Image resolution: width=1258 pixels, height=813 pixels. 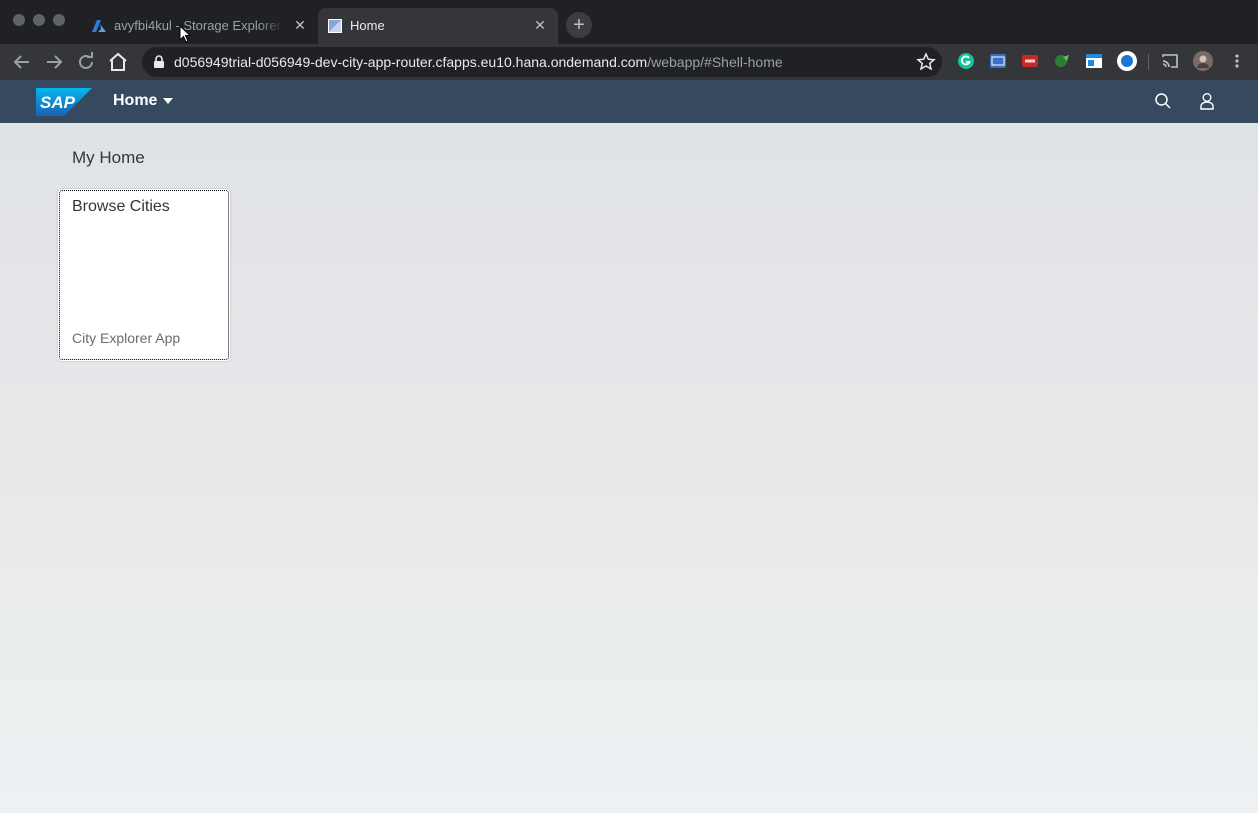 I want to click on mouse-pointer-icon, so click(x=185, y=34).